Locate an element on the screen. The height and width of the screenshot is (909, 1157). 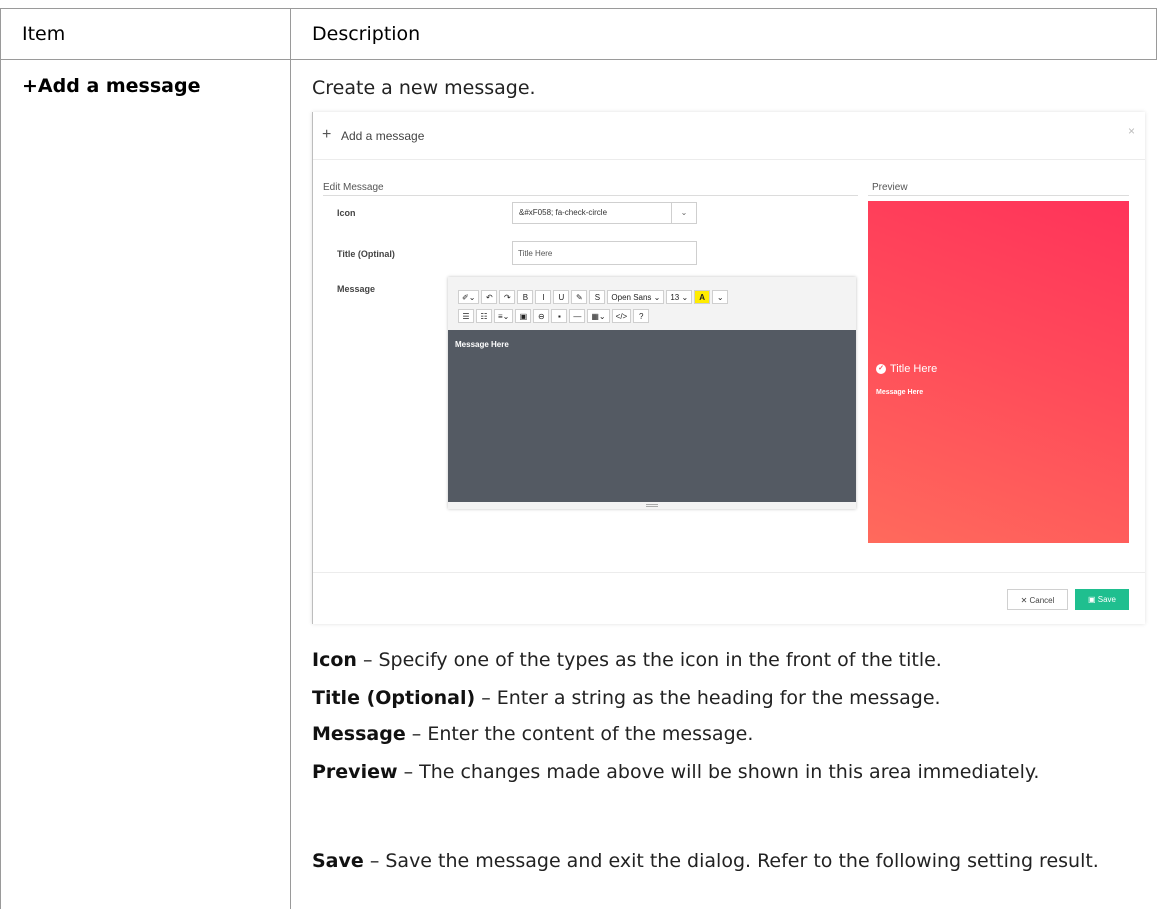
close-icon: × is located at coordinates (1131, 131).